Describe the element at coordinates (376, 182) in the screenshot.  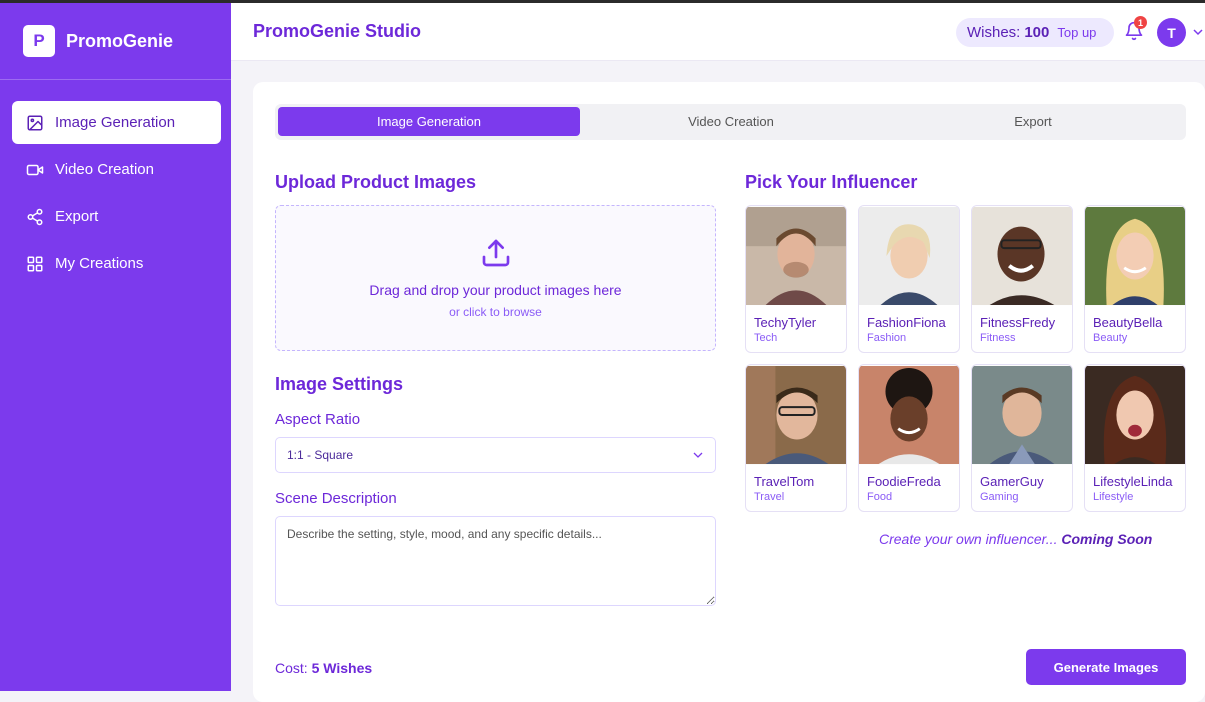
I see `upload-section-title: Upload Product Images` at that location.